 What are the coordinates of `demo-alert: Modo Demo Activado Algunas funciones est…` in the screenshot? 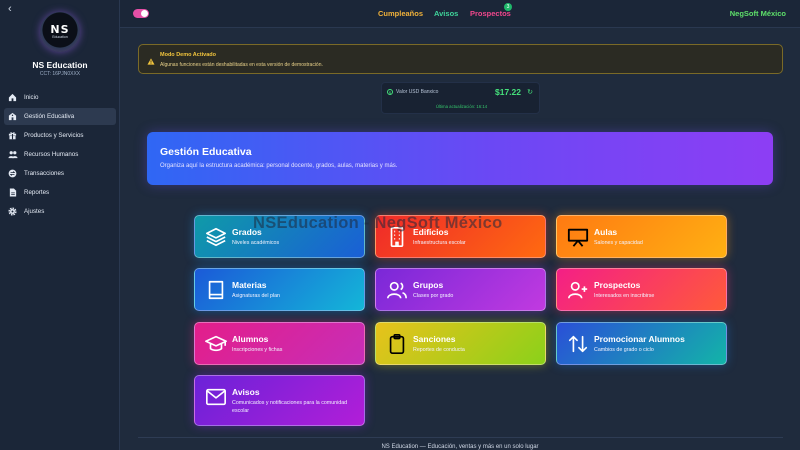 It's located at (460, 59).